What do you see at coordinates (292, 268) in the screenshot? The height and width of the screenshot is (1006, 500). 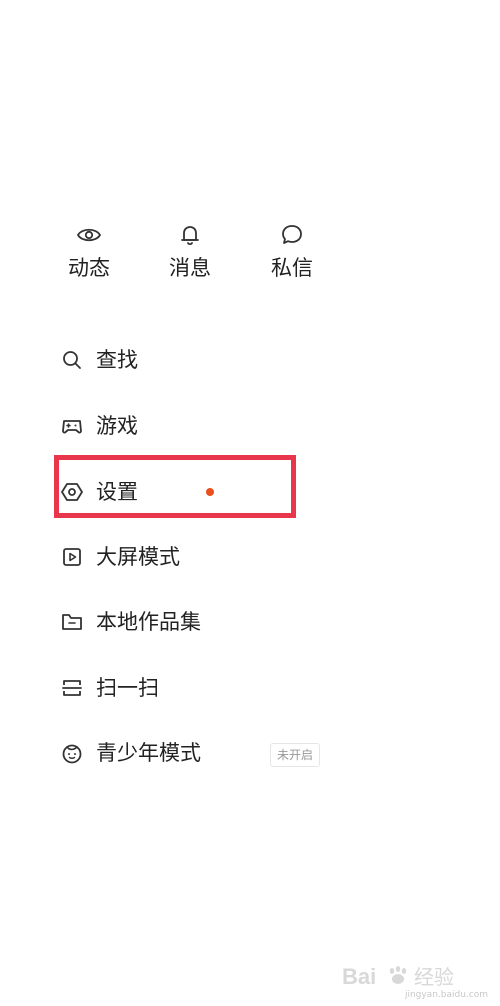 I see `quick-action-label: 私信` at bounding box center [292, 268].